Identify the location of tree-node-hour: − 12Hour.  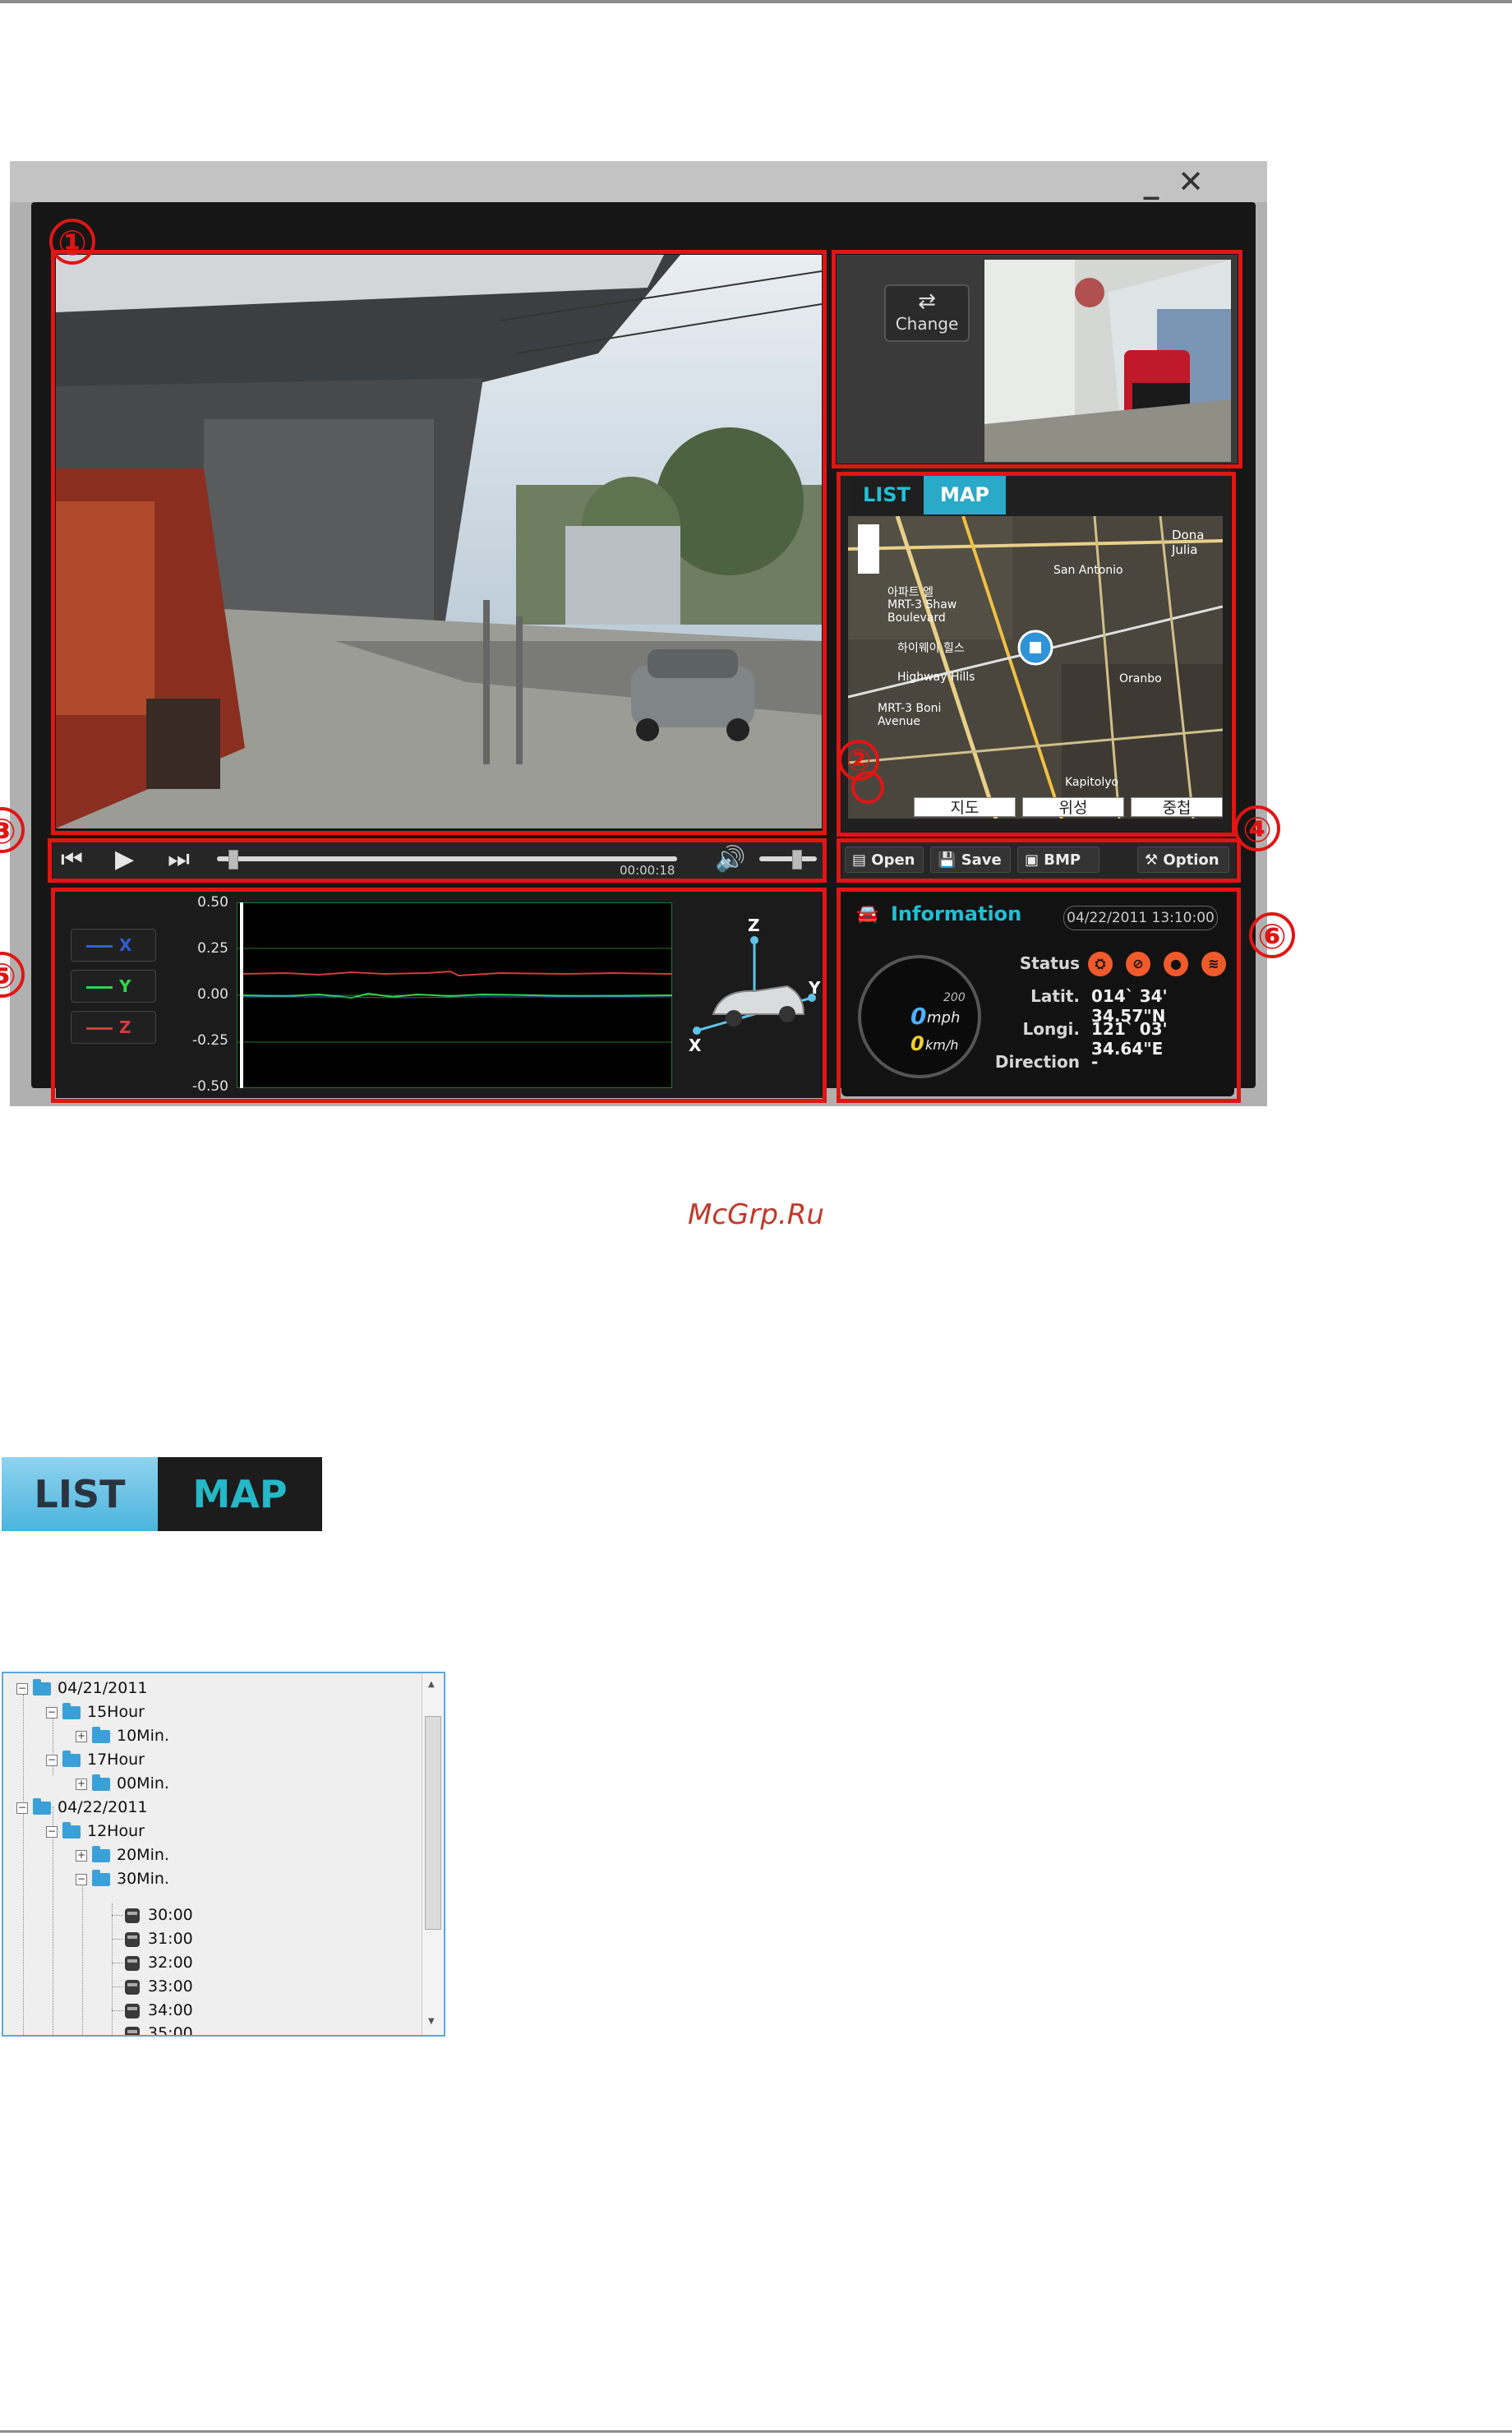
(95, 1831).